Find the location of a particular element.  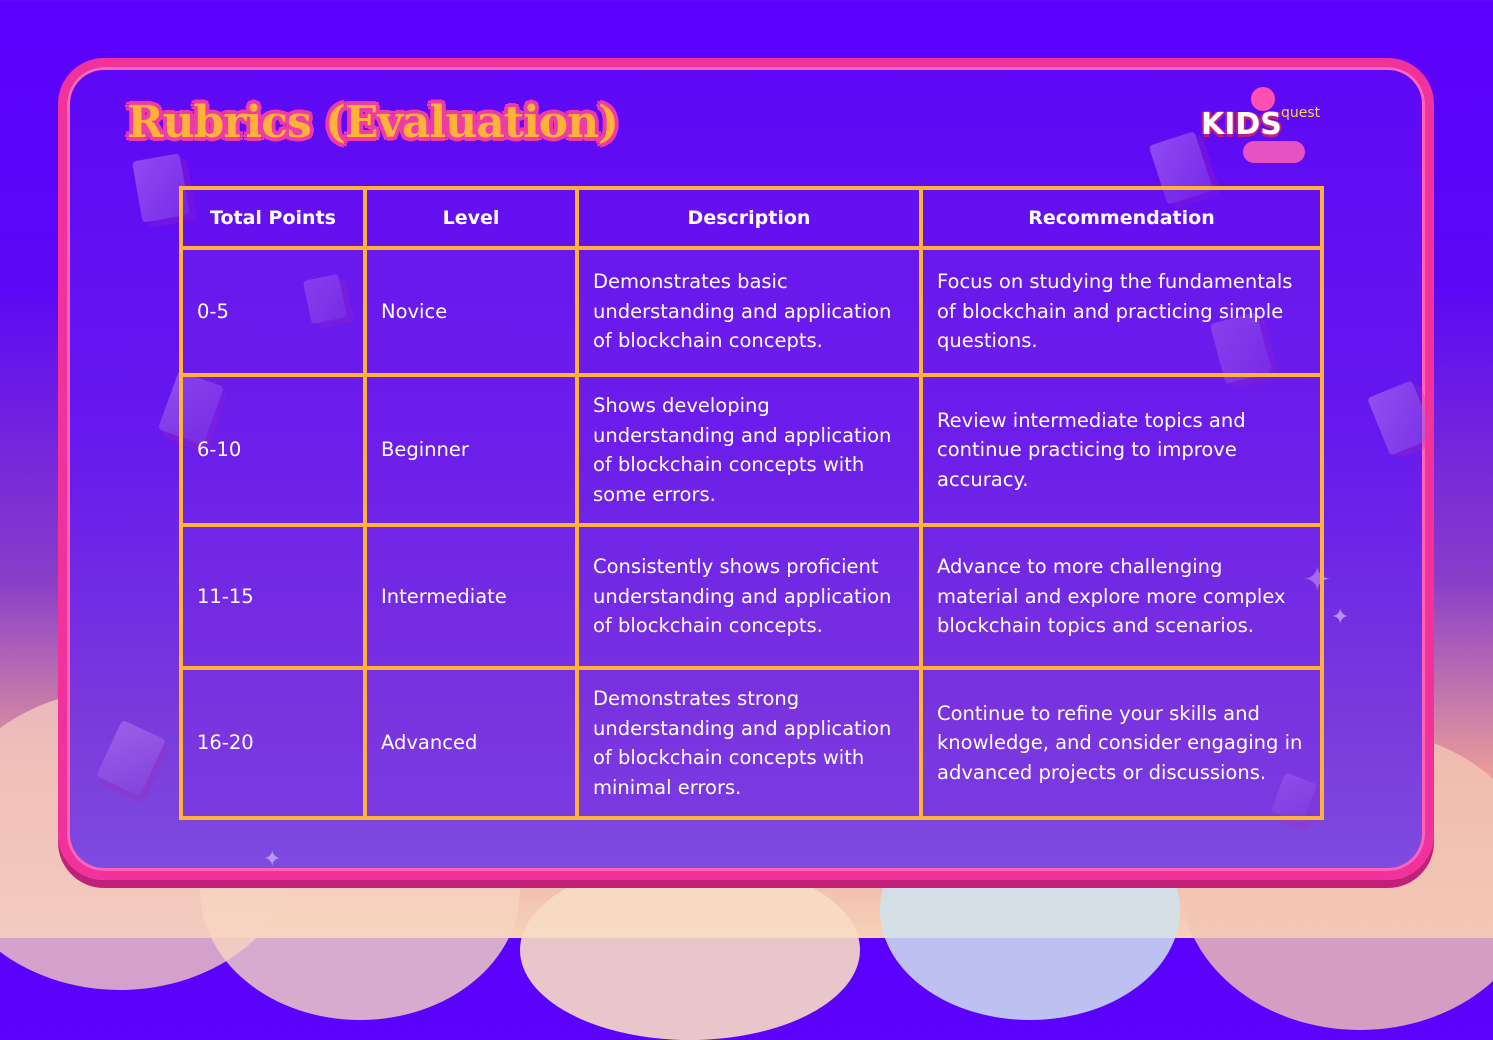

logo-sub-text: quest is located at coordinates (1301, 113).